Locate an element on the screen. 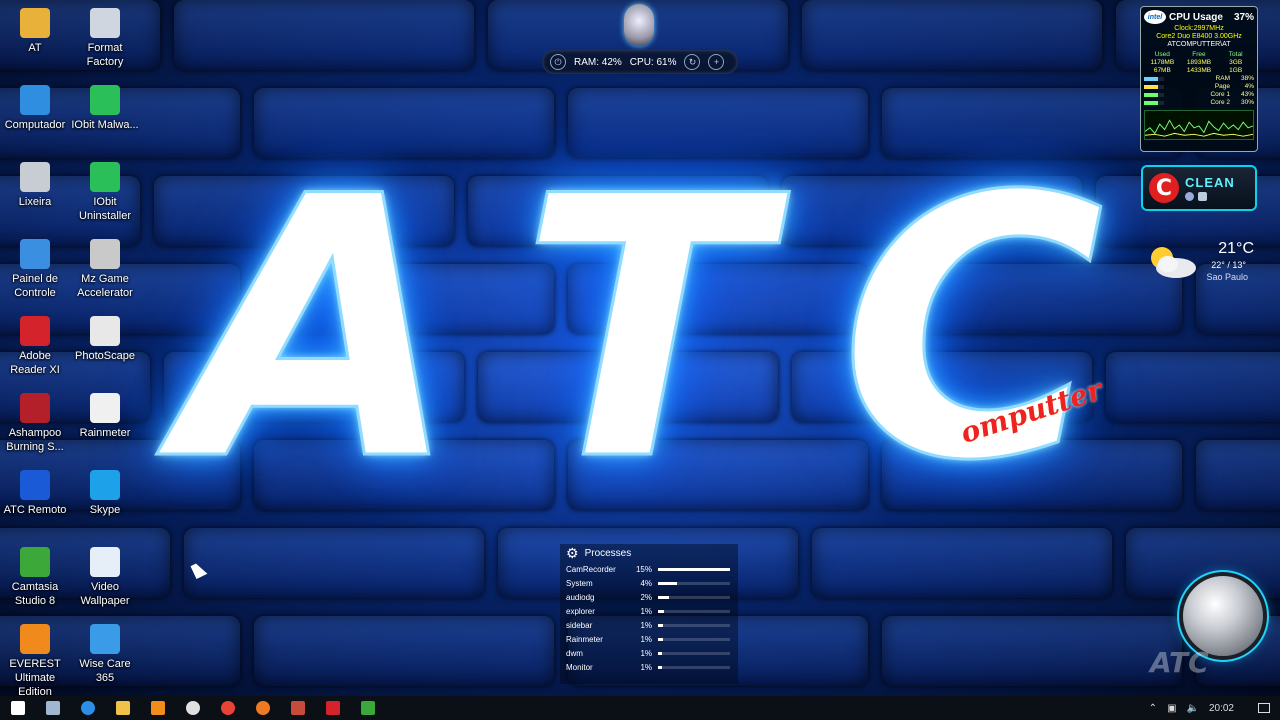 The height and width of the screenshot is (720, 1280). desktop-icon: Format Factory is located at coordinates (105, 38).